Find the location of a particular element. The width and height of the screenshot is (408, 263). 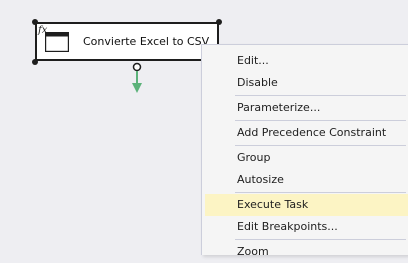

selection-handle-top-right is located at coordinates (219, 22).